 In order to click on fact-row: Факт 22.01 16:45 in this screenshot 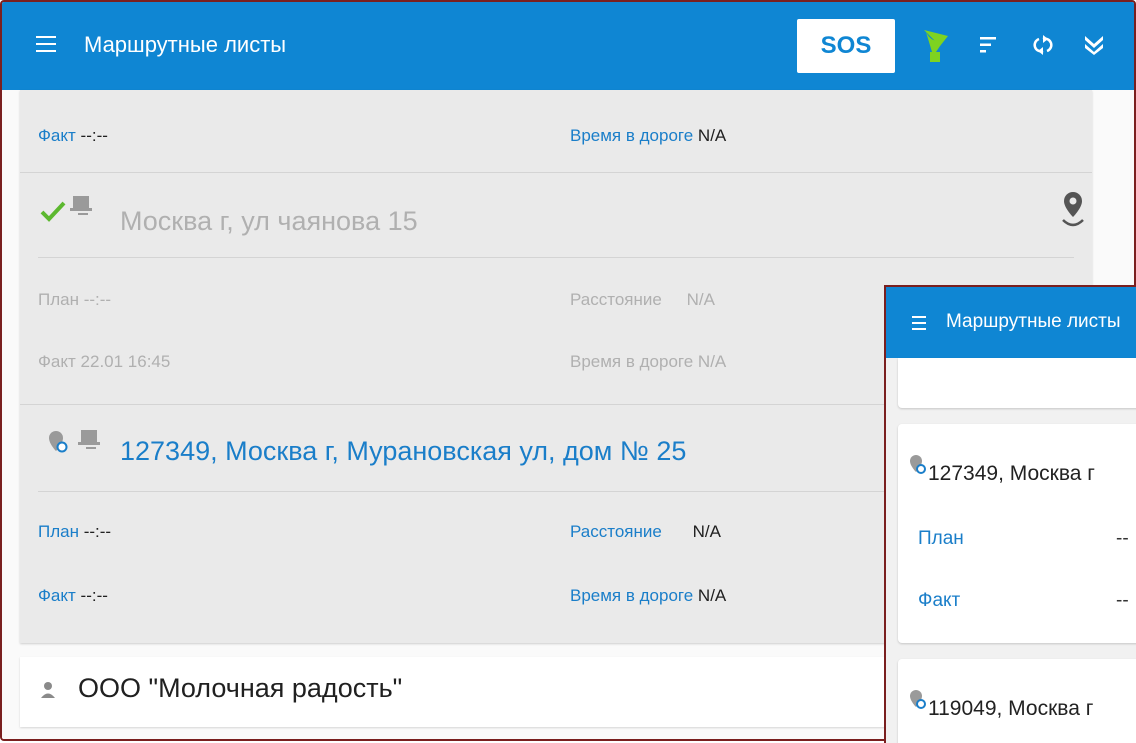, I will do `click(104, 361)`.